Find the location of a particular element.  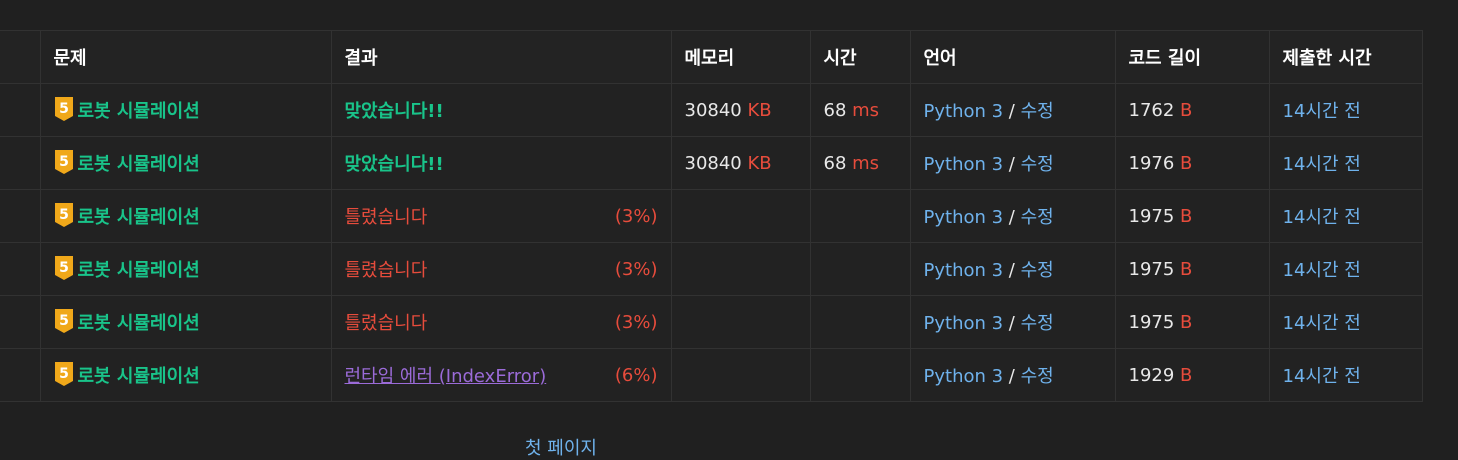

first-page-link: 첫 페이지 is located at coordinates (561, 447).